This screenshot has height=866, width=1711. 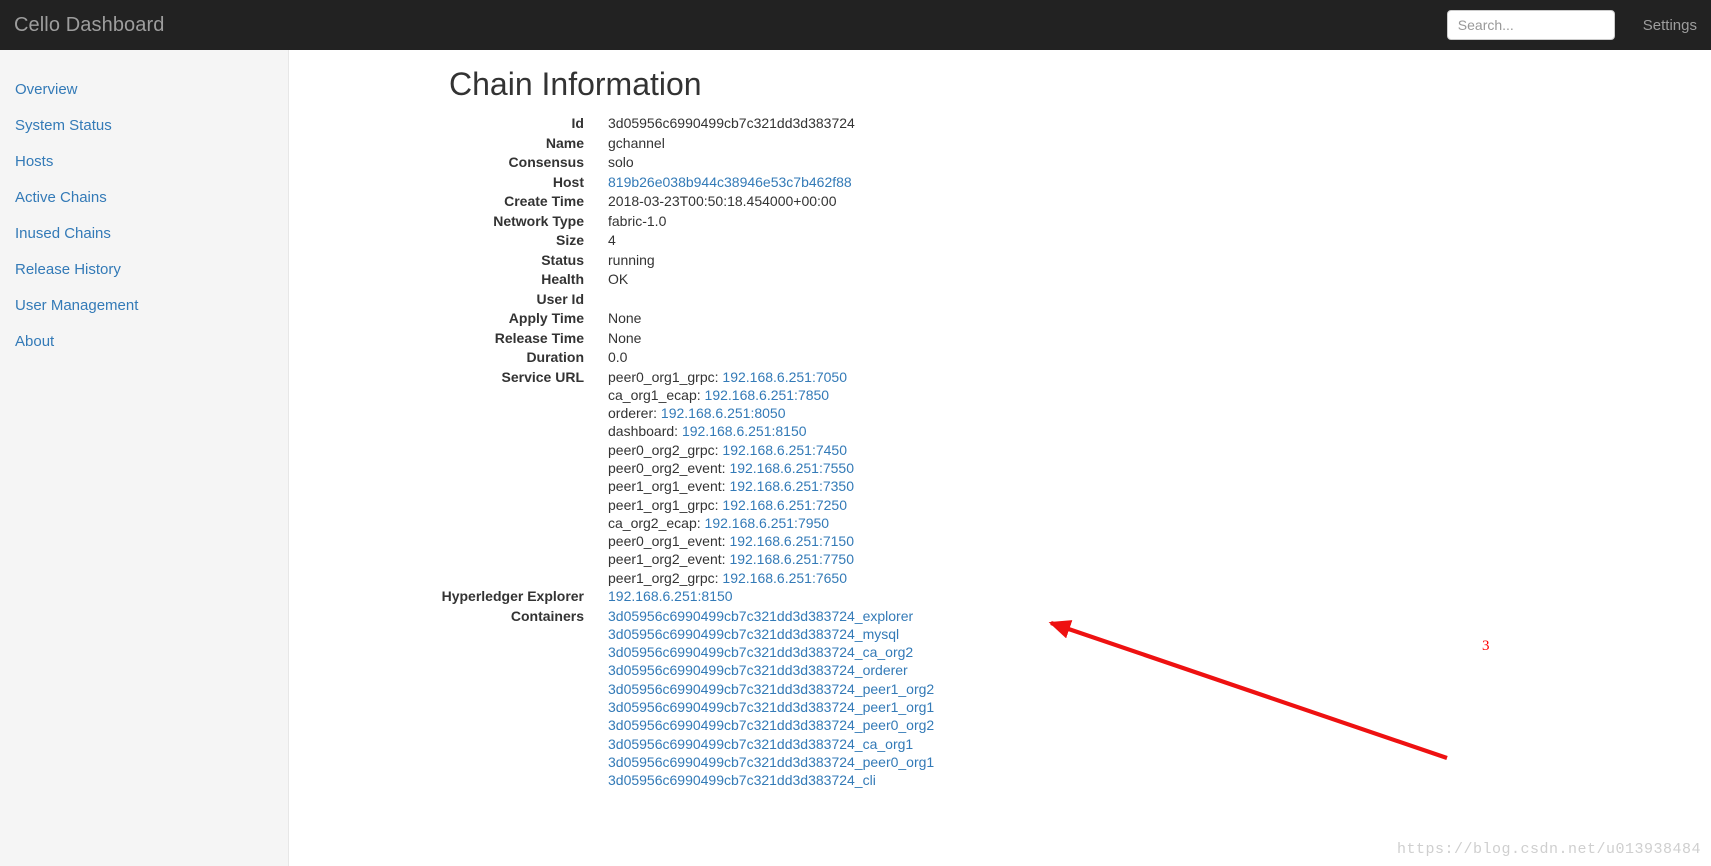 I want to click on service-url-name: peer0_org2_grpc:, so click(x=665, y=449).